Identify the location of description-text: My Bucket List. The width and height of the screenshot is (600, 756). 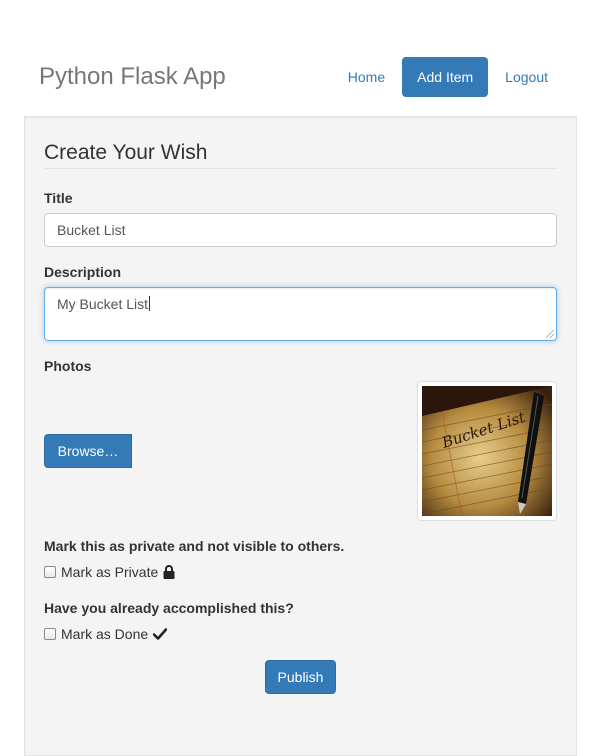
(103, 304).